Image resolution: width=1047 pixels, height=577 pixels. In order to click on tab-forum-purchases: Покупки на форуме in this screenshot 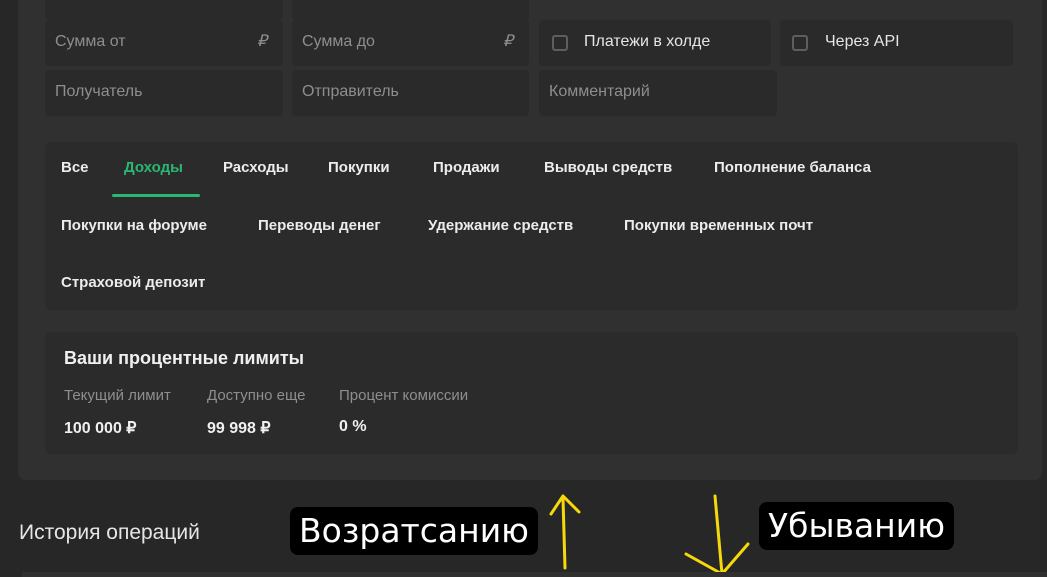, I will do `click(134, 225)`.